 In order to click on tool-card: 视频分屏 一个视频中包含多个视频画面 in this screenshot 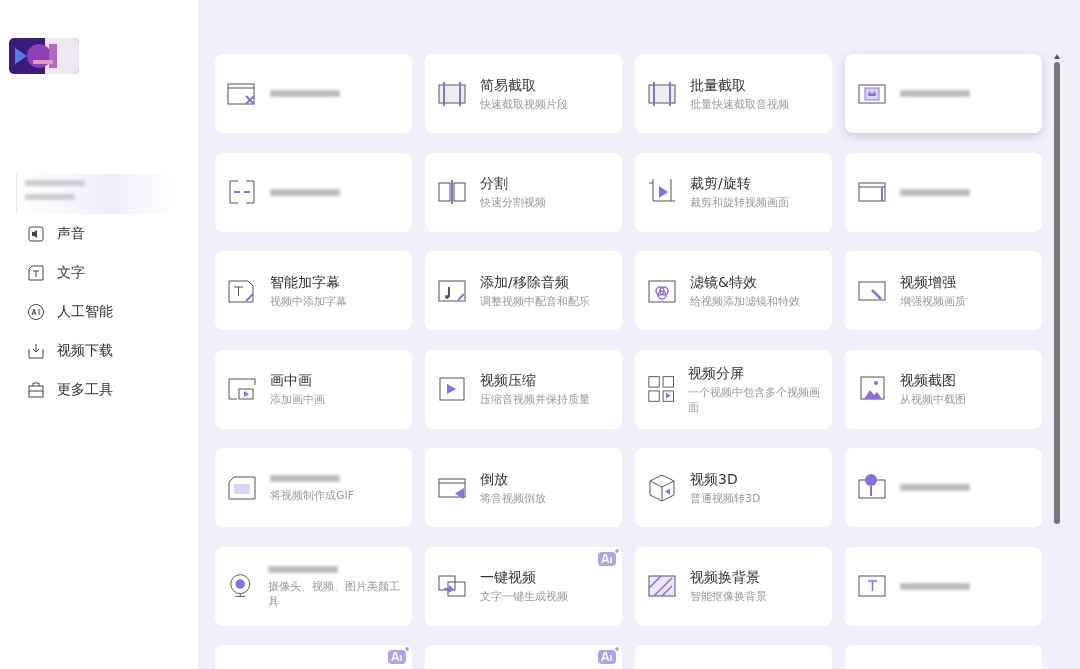, I will do `click(733, 389)`.